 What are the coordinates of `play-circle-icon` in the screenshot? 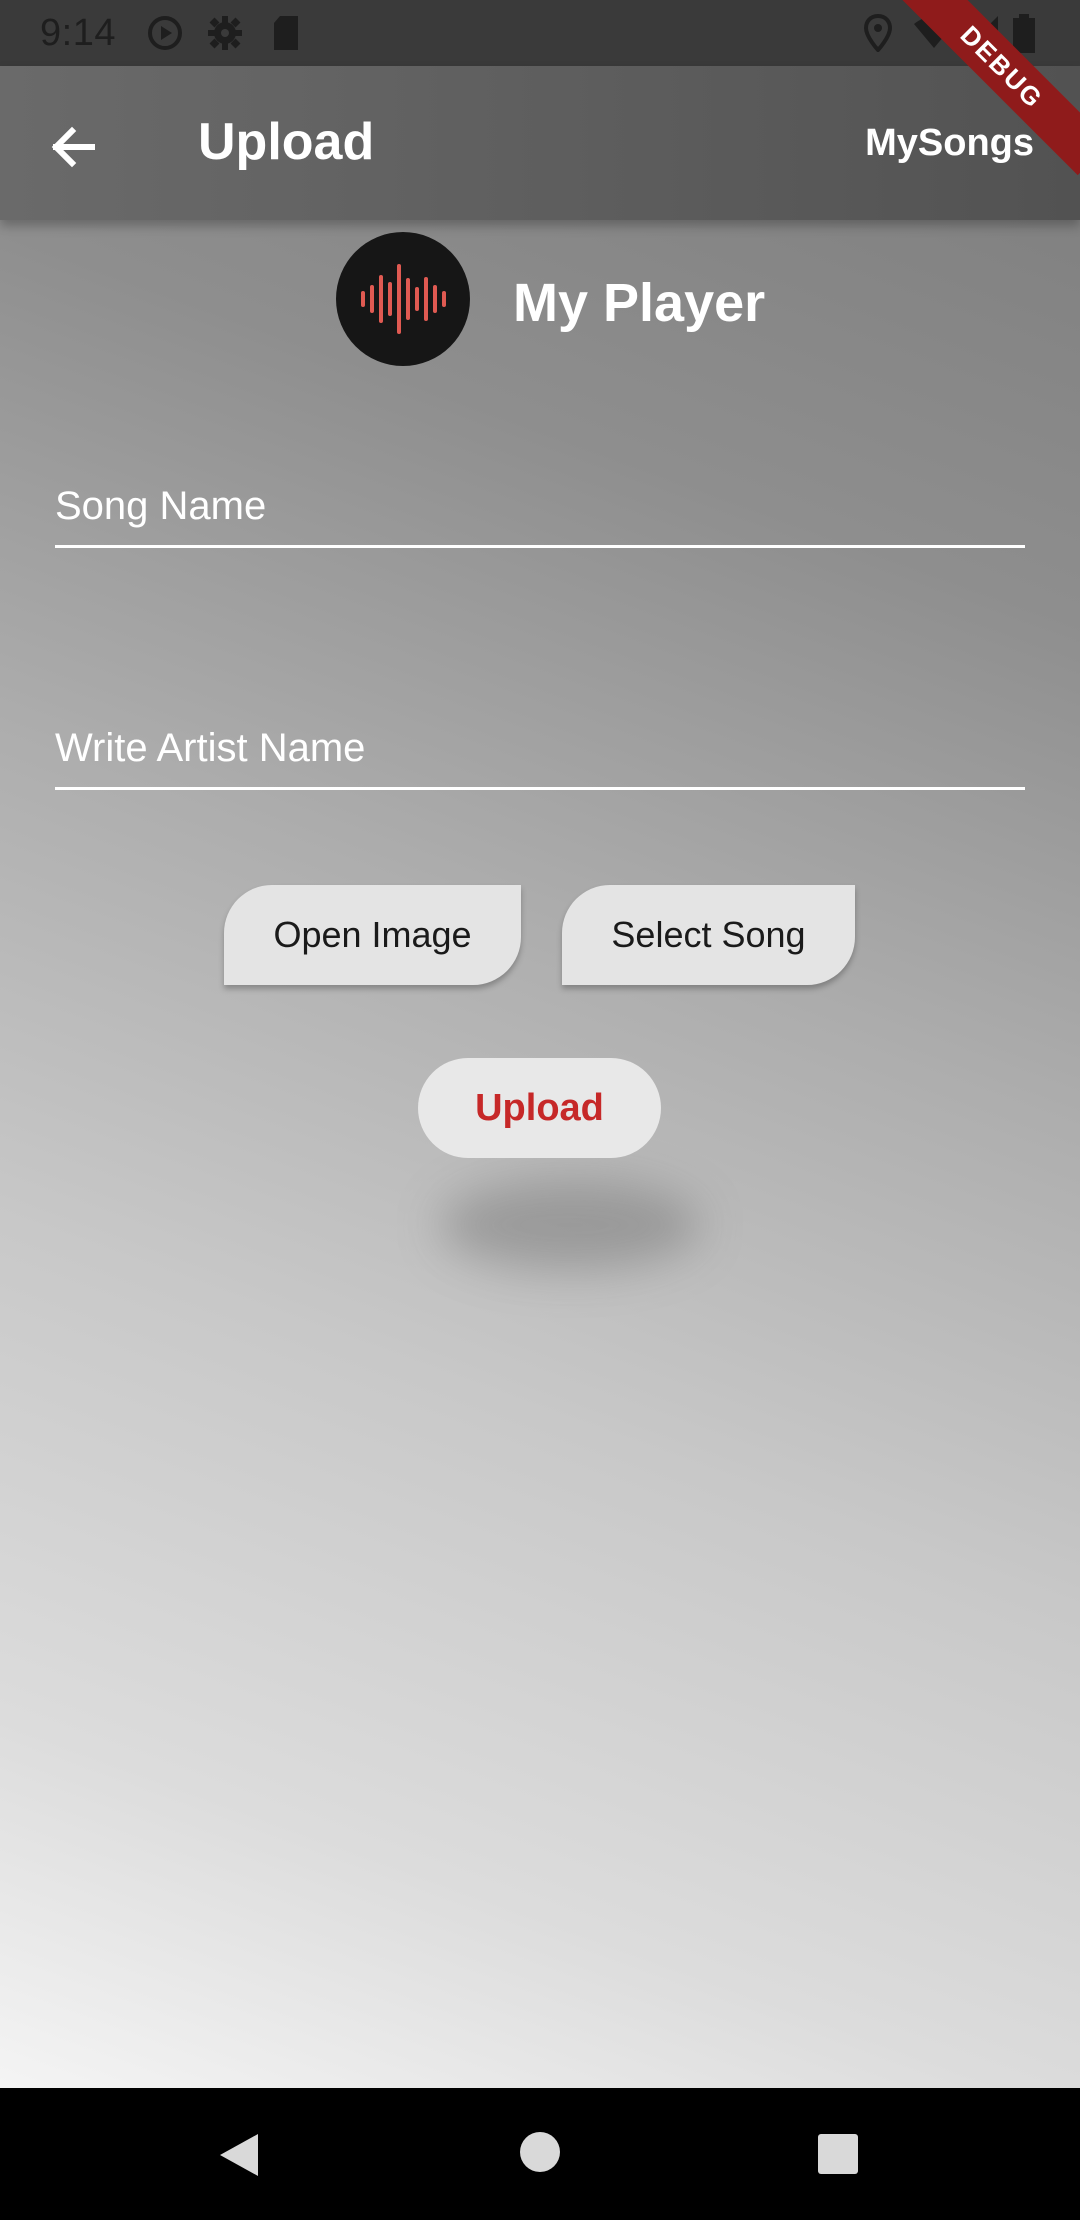 It's located at (165, 35).